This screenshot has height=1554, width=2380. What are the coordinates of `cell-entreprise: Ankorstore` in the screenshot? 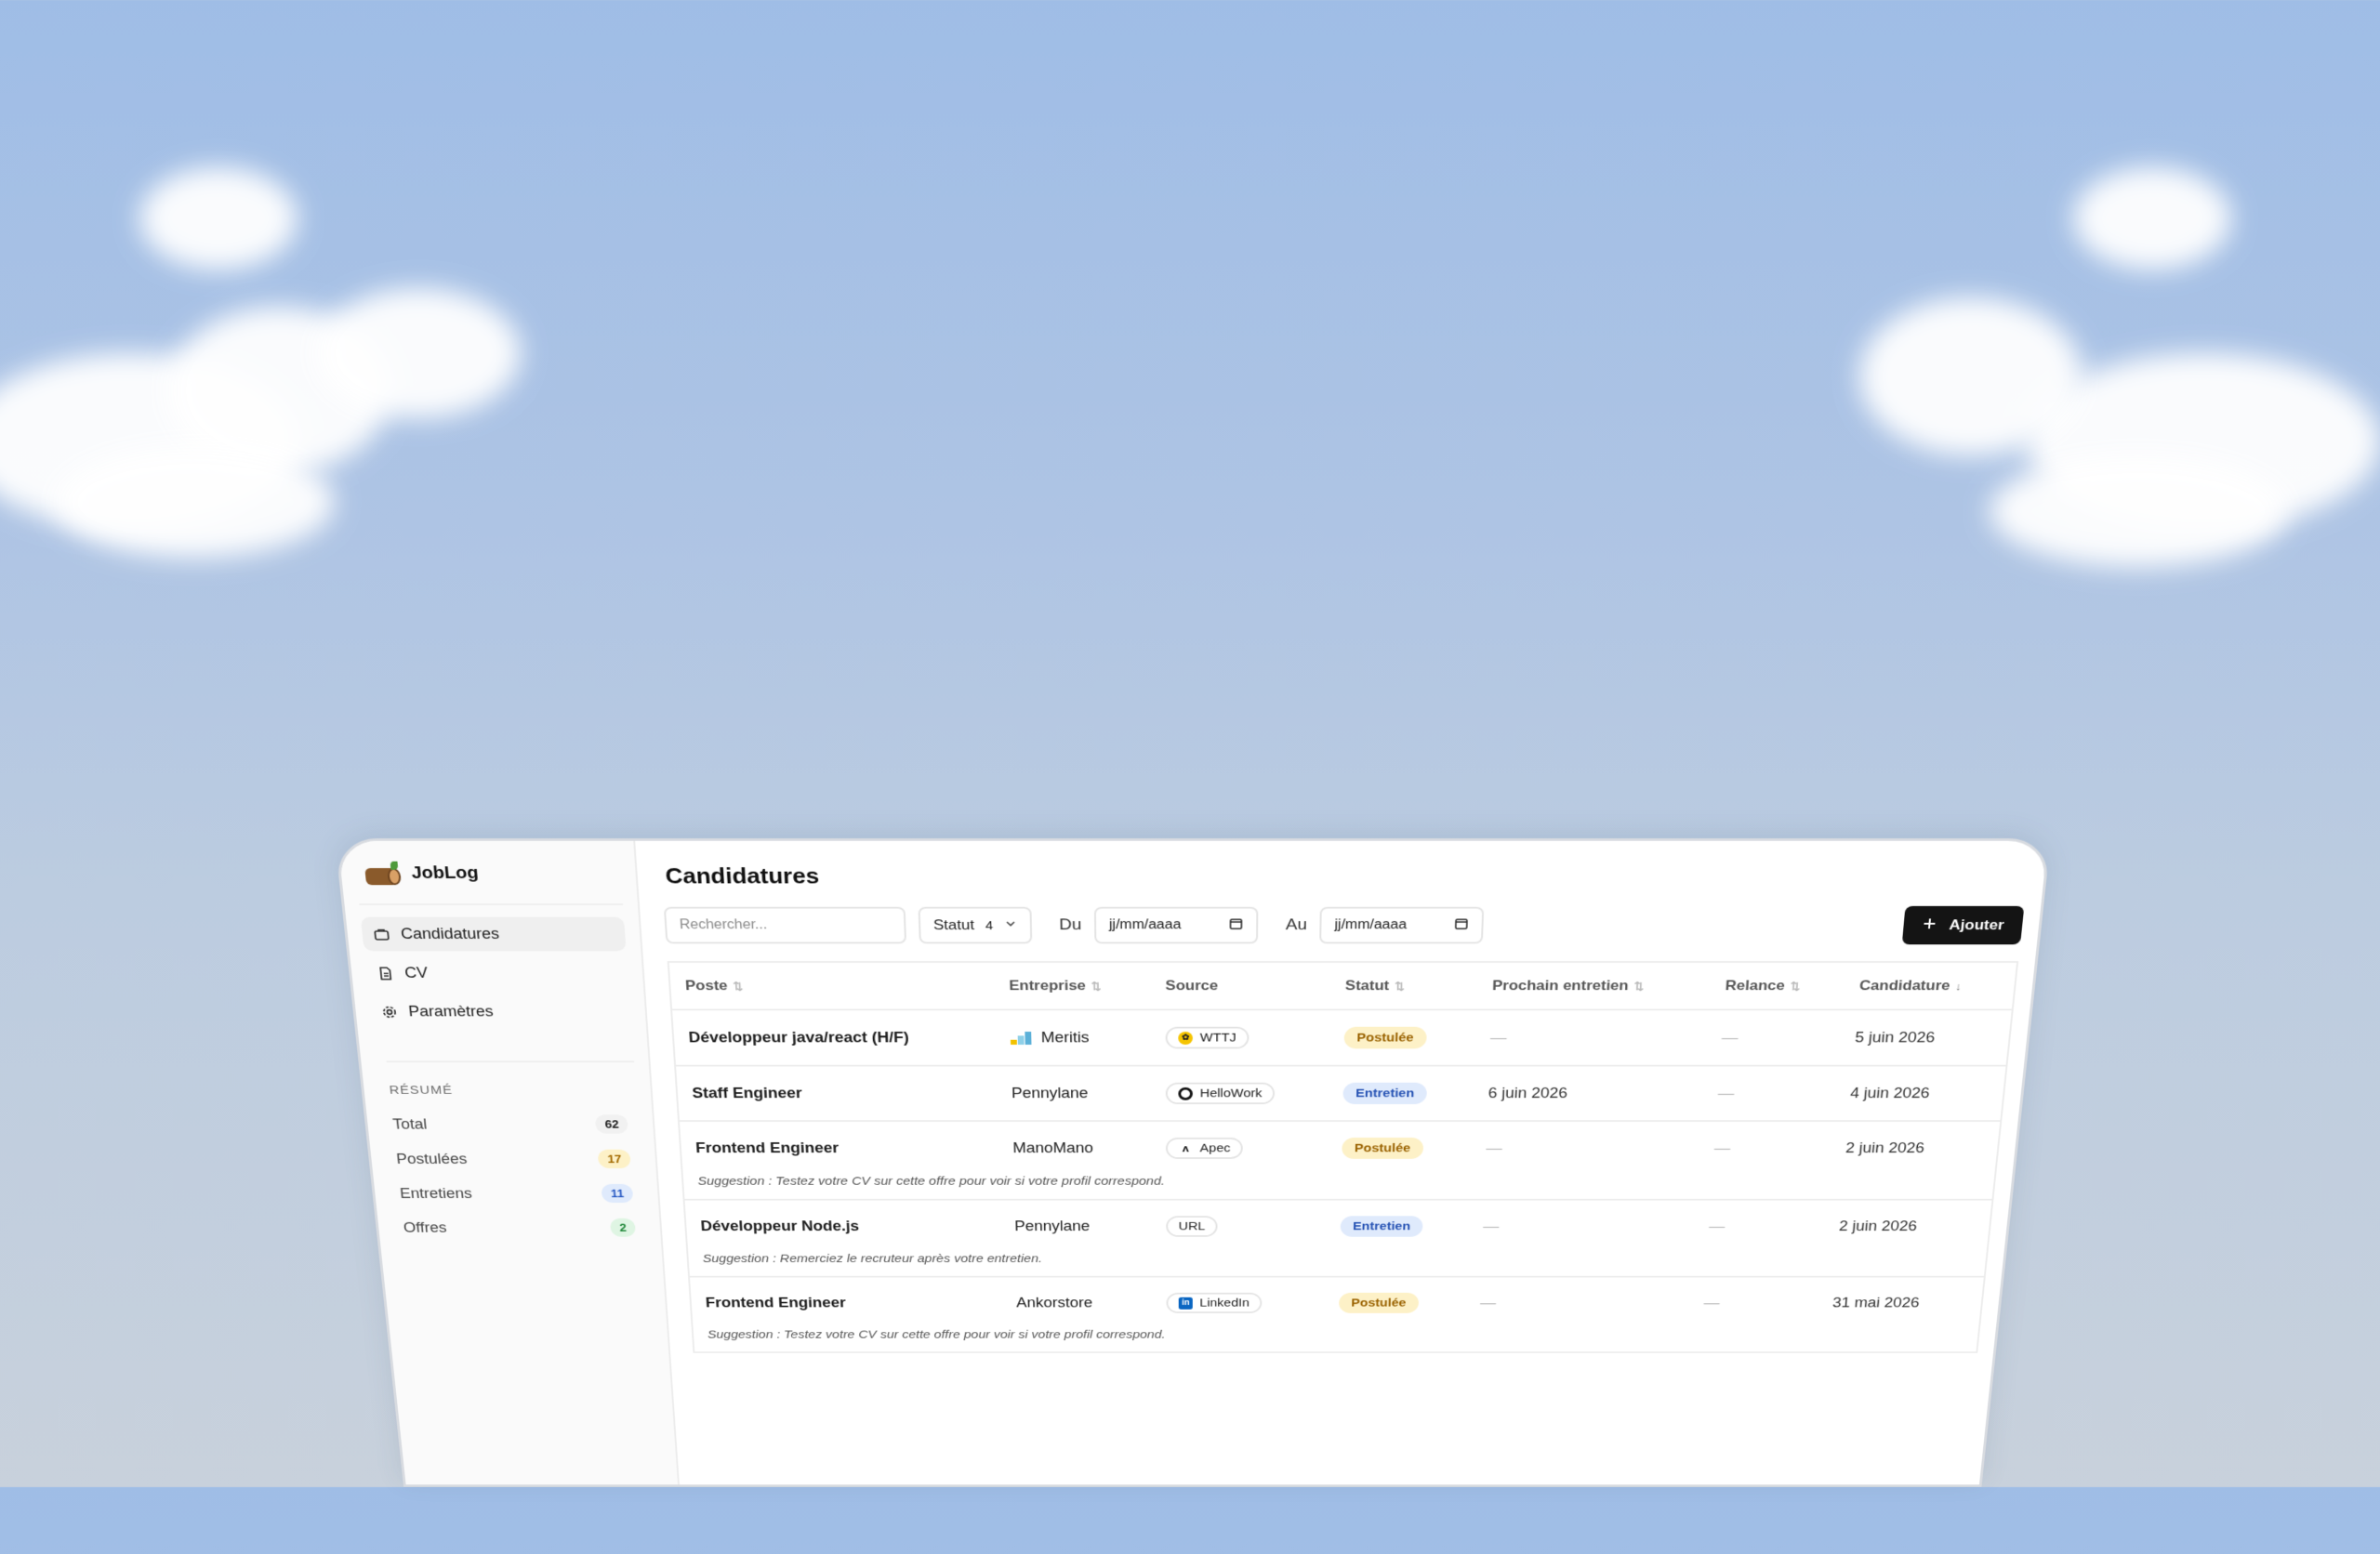 It's located at (1077, 1302).